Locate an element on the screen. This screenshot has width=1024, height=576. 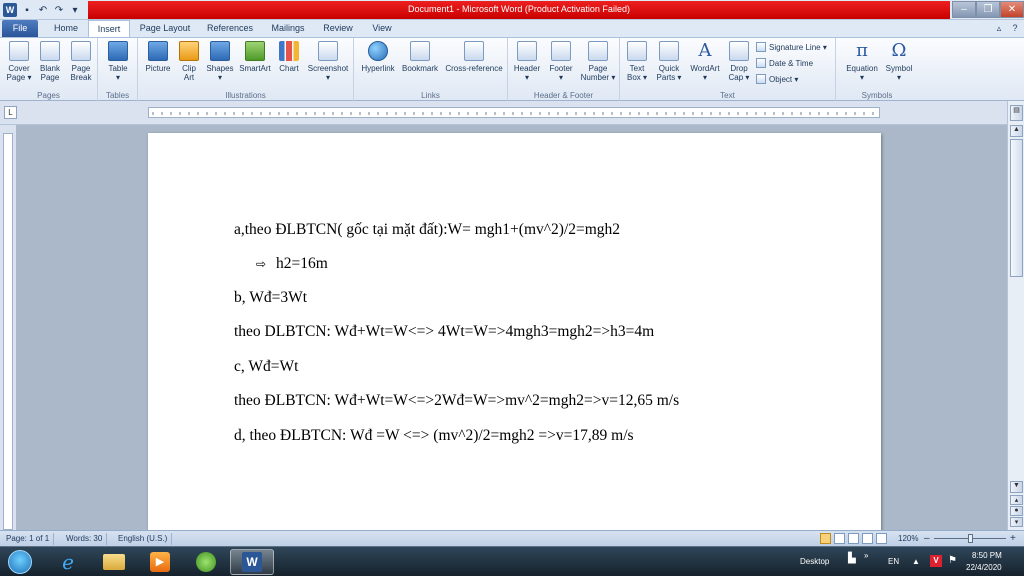
full-screen-reading-icon is located at coordinates (839, 538).